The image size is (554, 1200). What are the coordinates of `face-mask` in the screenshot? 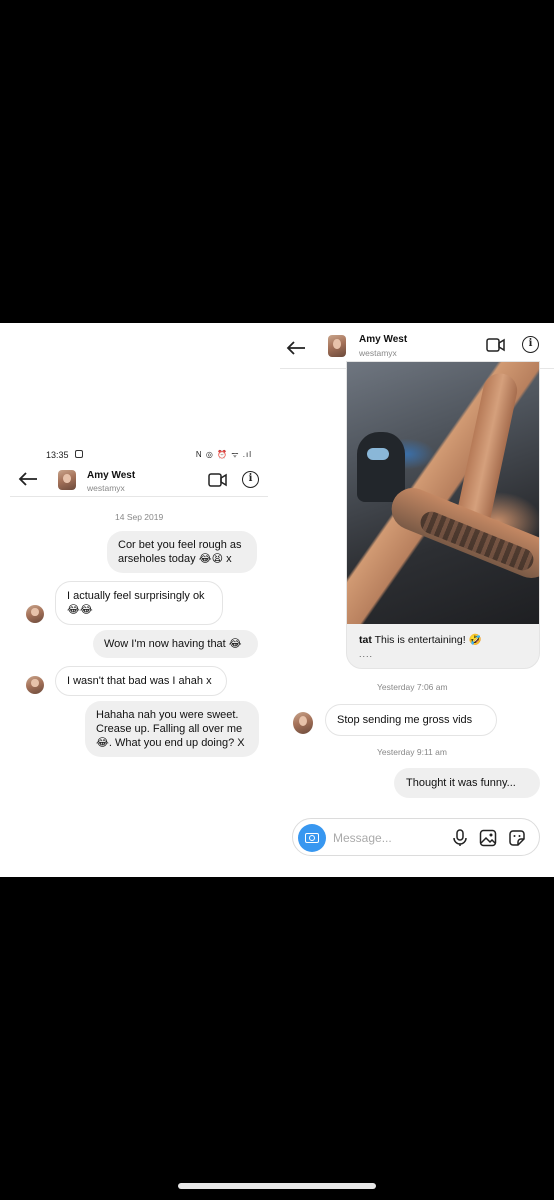 It's located at (378, 454).